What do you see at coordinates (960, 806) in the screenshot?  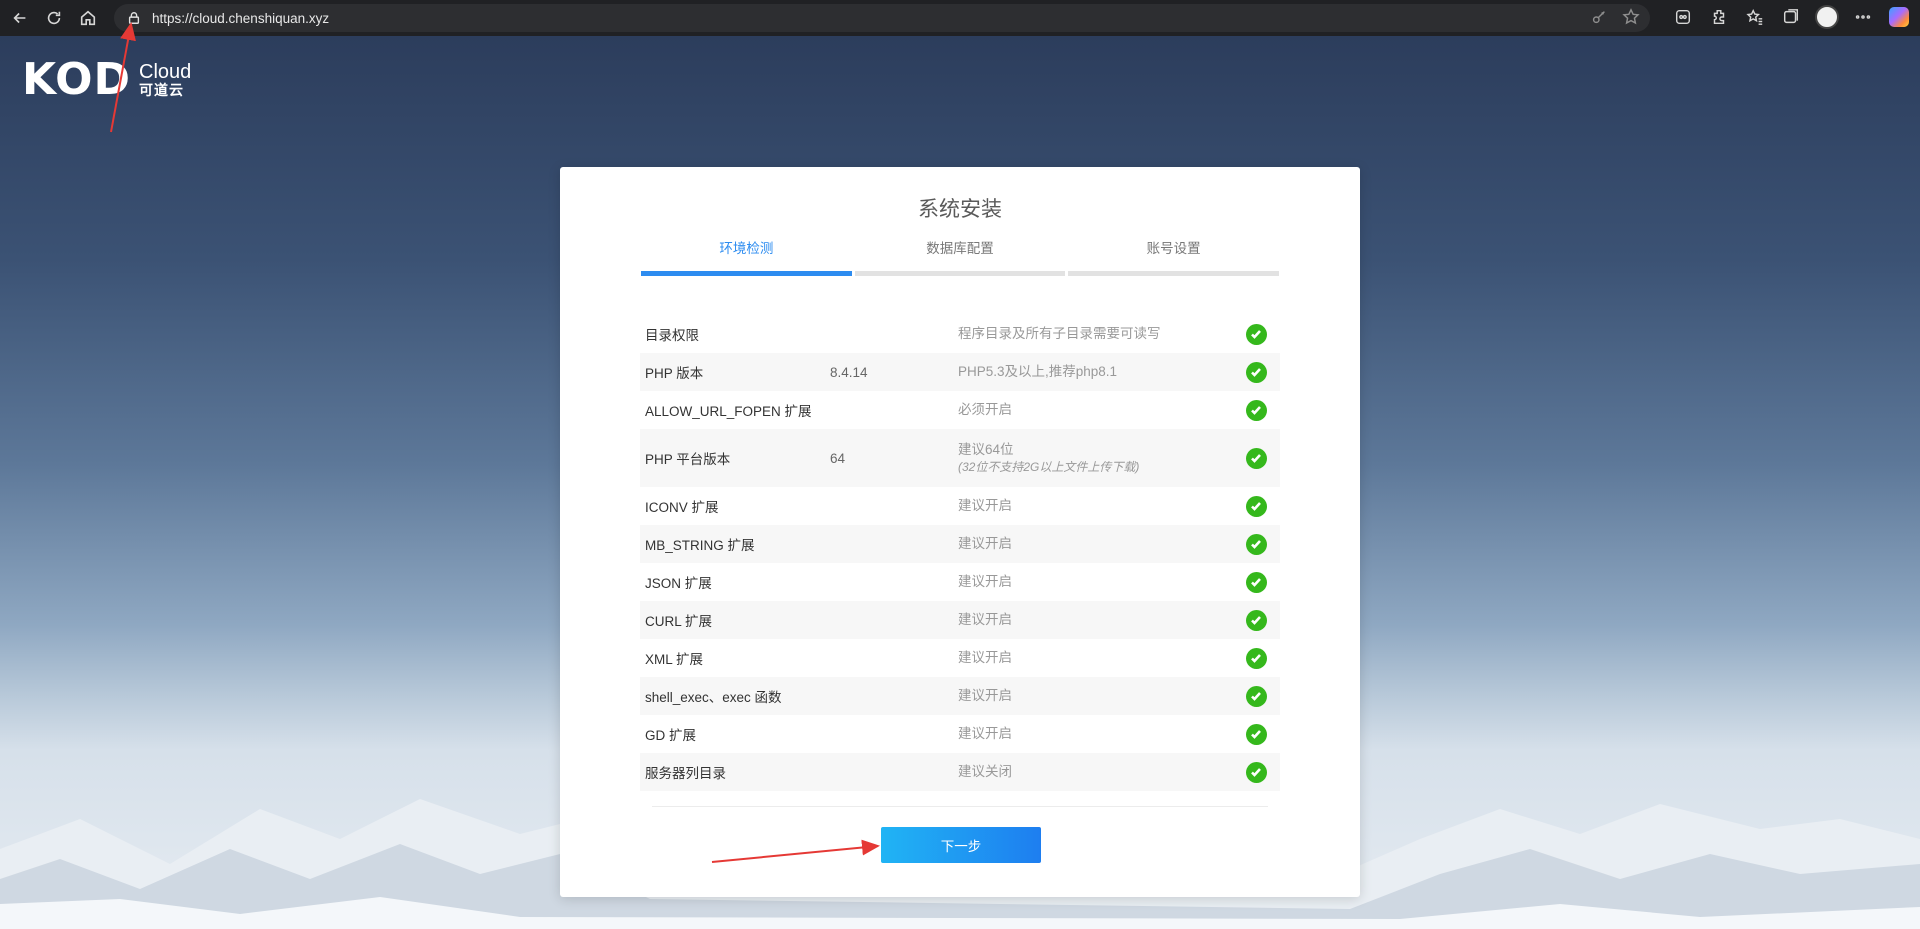 I see `divider` at bounding box center [960, 806].